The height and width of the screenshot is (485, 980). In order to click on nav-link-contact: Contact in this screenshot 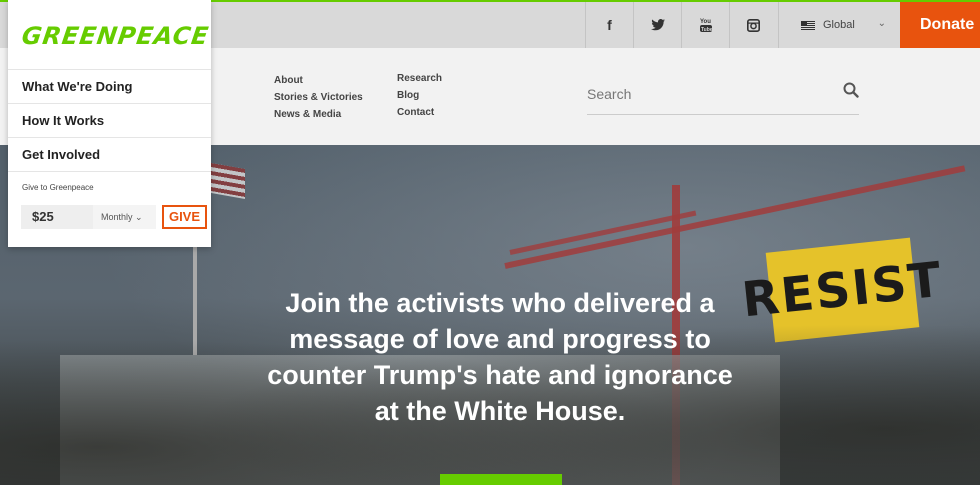, I will do `click(419, 112)`.